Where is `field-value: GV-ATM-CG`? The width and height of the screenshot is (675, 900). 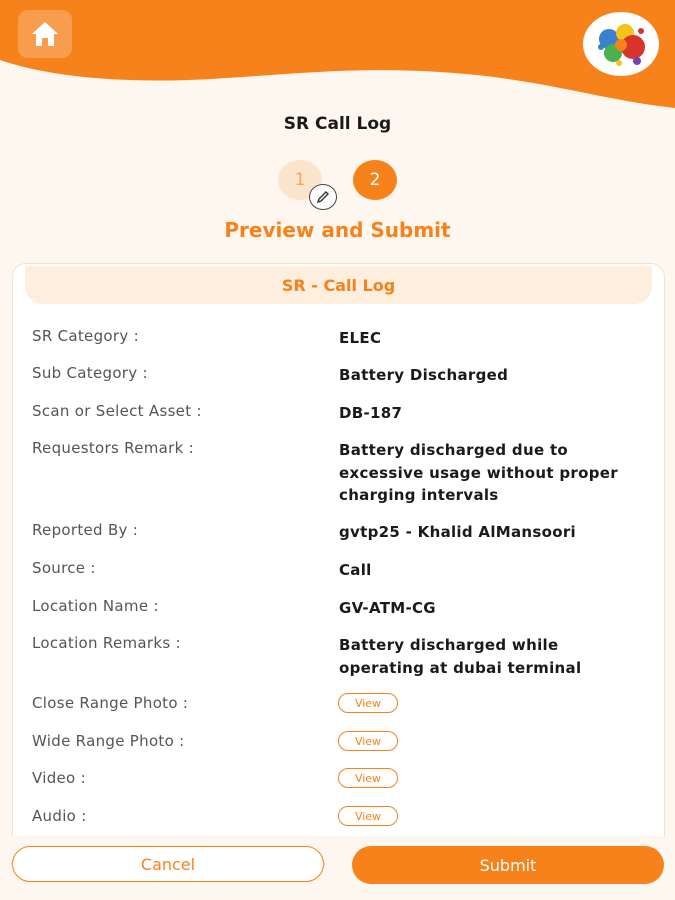 field-value: GV-ATM-CG is located at coordinates (387, 608).